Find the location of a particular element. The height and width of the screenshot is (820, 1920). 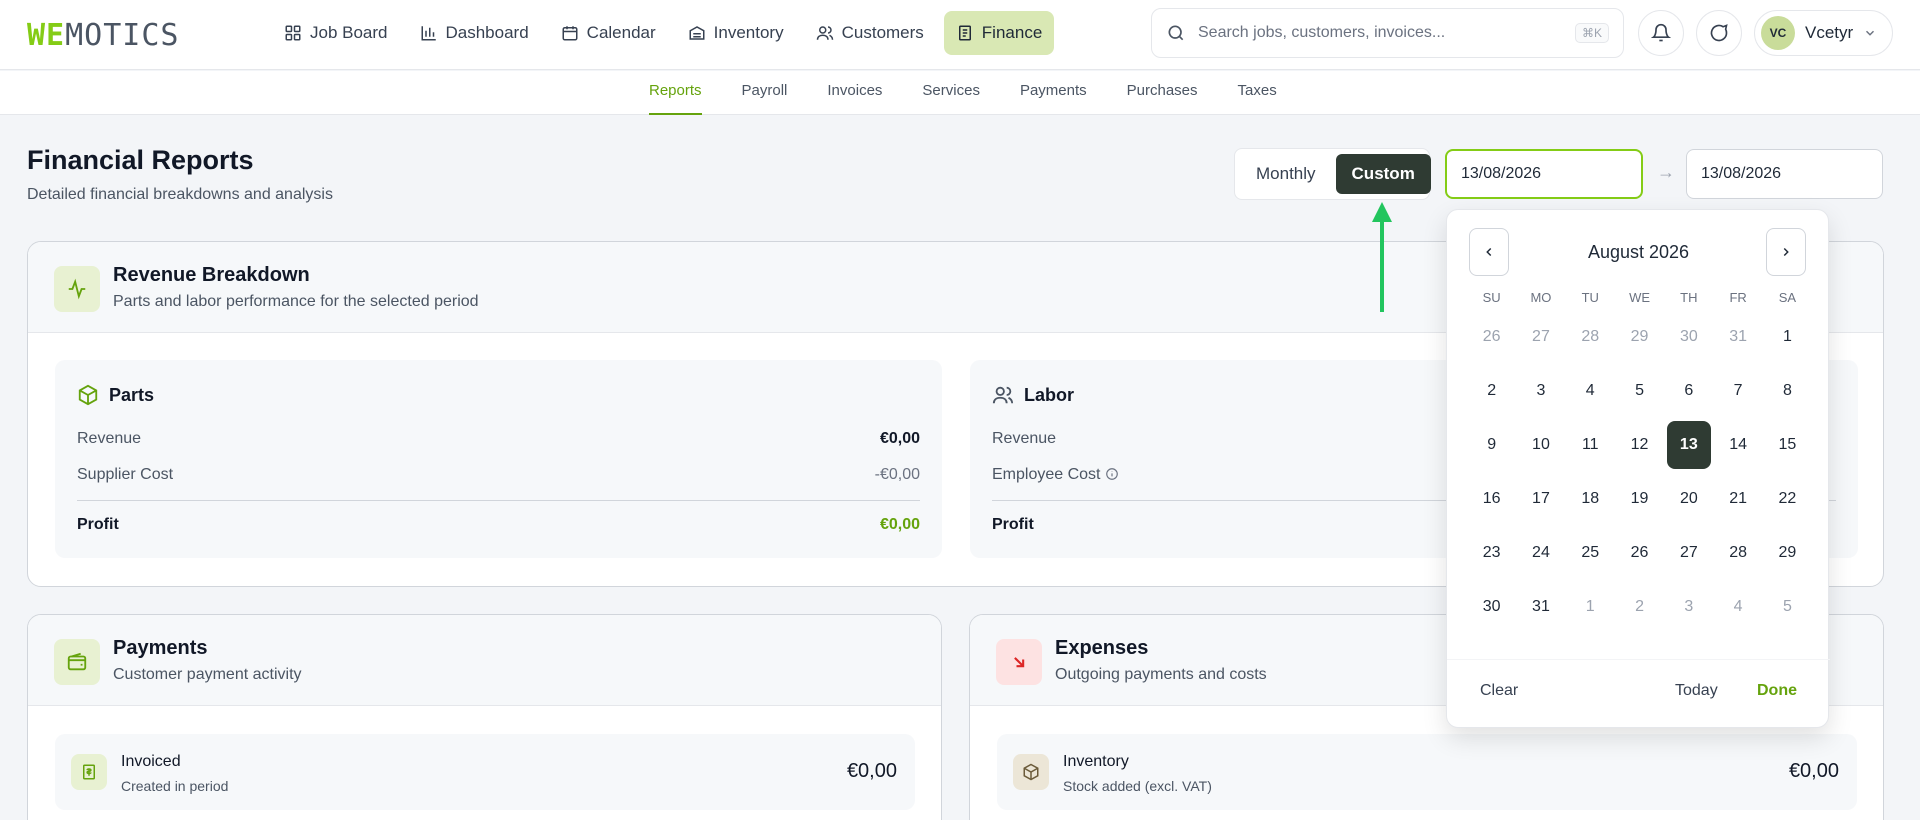

tab-invoices: Invoices is located at coordinates (854, 93).